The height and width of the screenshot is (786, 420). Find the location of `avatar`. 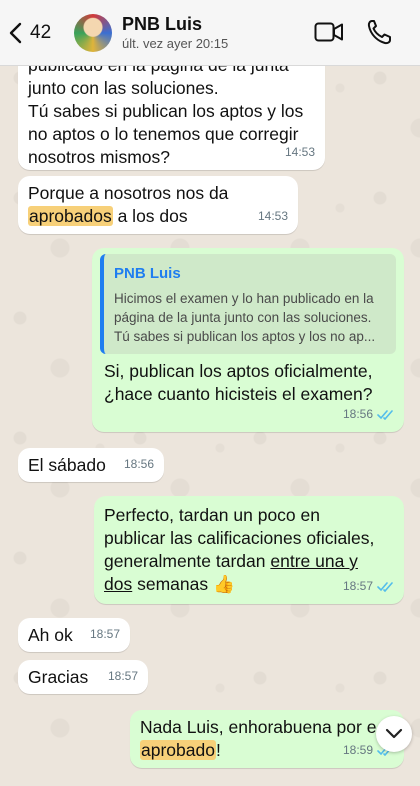

avatar is located at coordinates (93, 33).